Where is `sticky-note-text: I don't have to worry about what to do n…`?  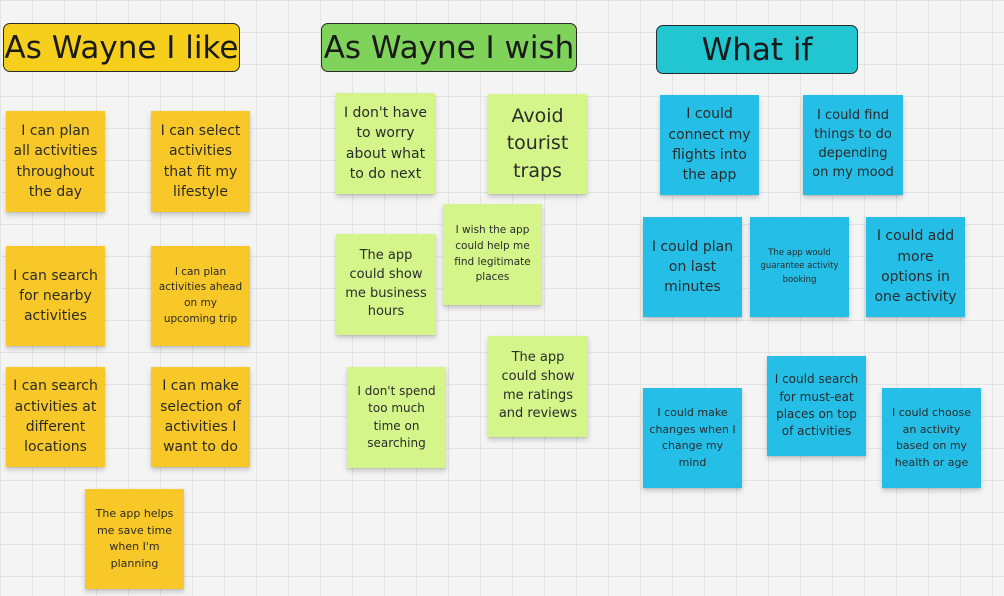
sticky-note-text: I don't have to worry about what to do n… is located at coordinates (385, 143).